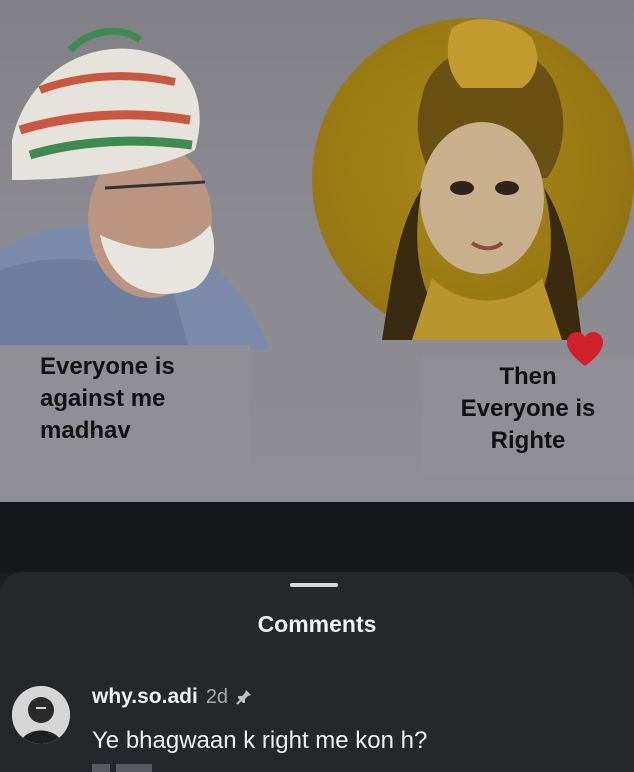  Describe the element at coordinates (317, 538) in the screenshot. I see `spacer` at that location.